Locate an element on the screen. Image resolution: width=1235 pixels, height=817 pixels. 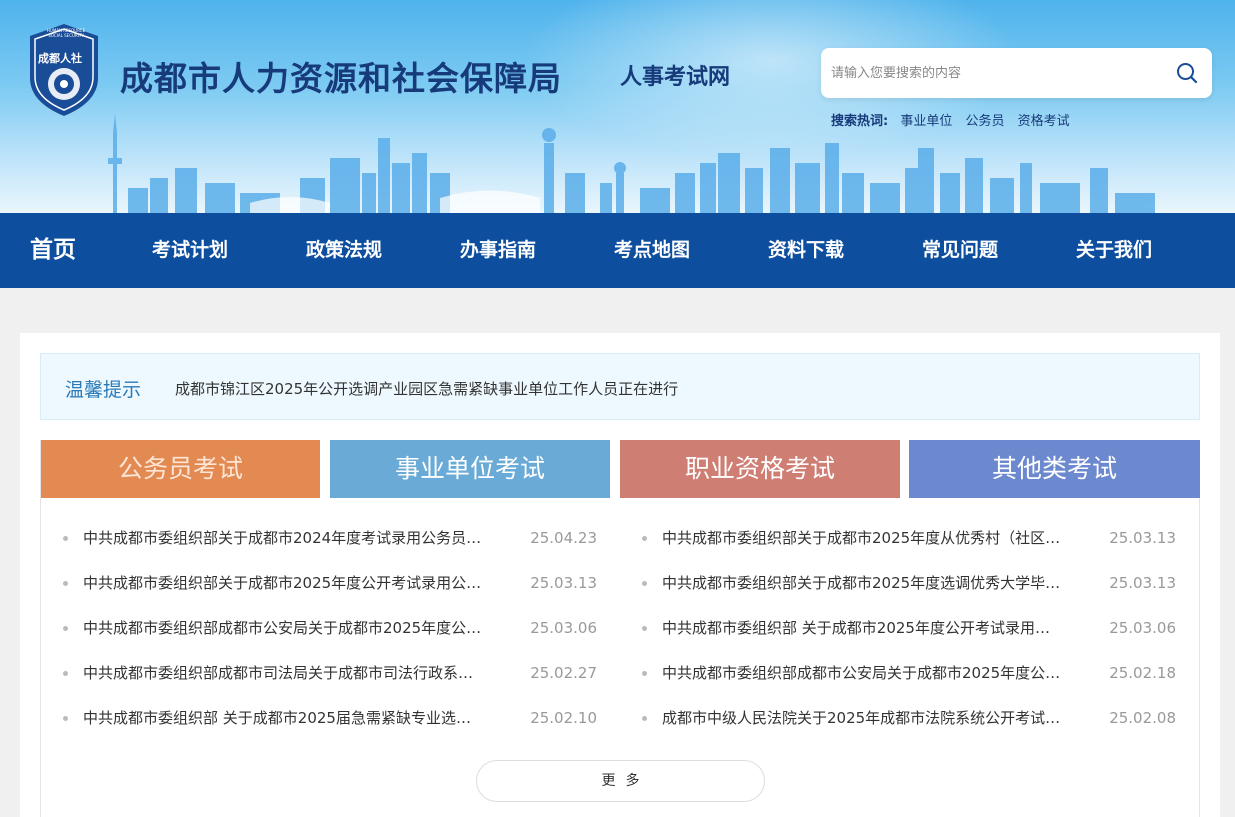
notice-text-link: 成都市锦江区2025年公开选调产业园区急需紧缺事业单位工作人员正在进行 is located at coordinates (426, 388).